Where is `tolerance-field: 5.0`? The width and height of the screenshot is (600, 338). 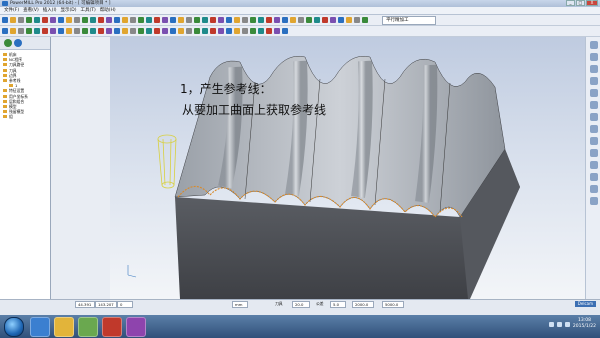
tolerance-field: 5.0 is located at coordinates (338, 304).